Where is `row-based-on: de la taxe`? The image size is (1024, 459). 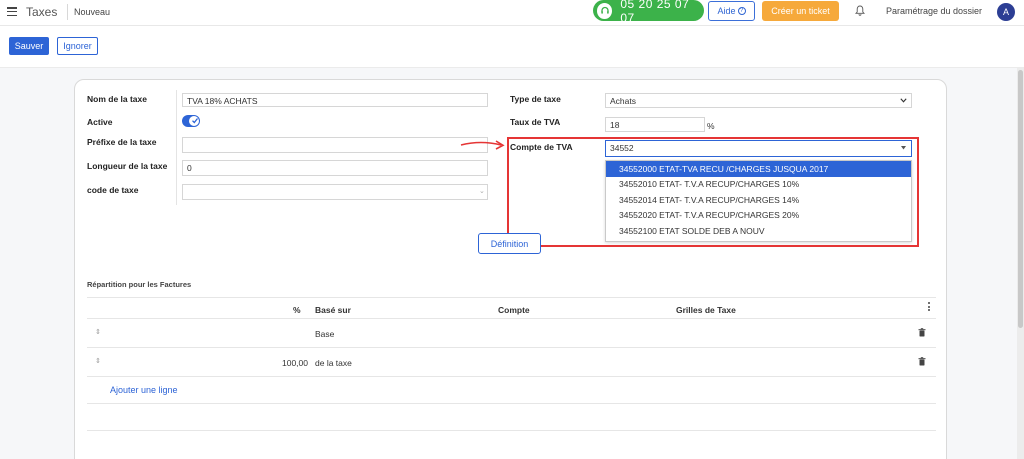 row-based-on: de la taxe is located at coordinates (333, 363).